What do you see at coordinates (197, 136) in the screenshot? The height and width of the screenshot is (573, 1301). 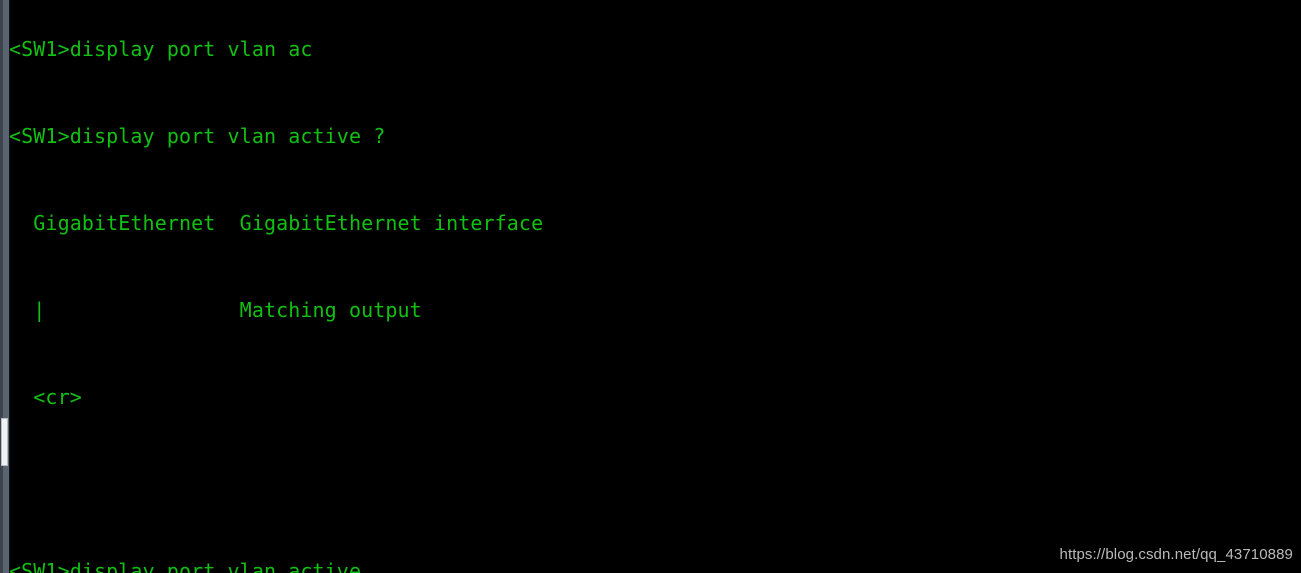 I see `help-command-line: <SW1>display port vlan active ?` at bounding box center [197, 136].